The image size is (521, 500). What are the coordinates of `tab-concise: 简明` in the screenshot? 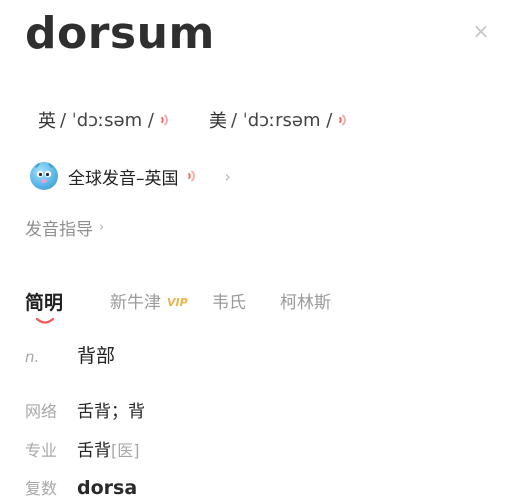 It's located at (44, 303).